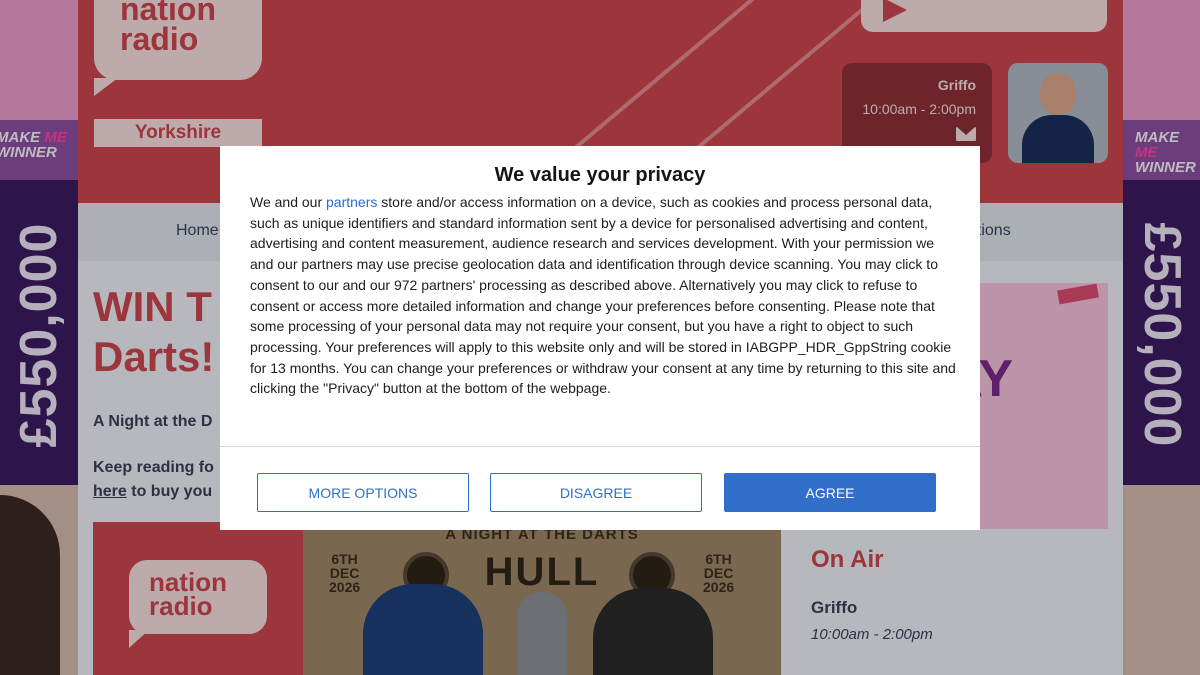 The height and width of the screenshot is (675, 1200). What do you see at coordinates (363, 492) in the screenshot?
I see `more-options-button: MORE OPTIONS` at bounding box center [363, 492].